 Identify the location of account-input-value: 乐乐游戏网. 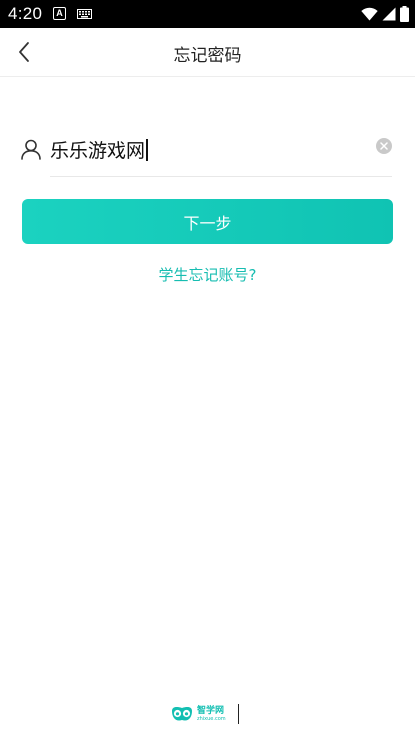
(99, 149).